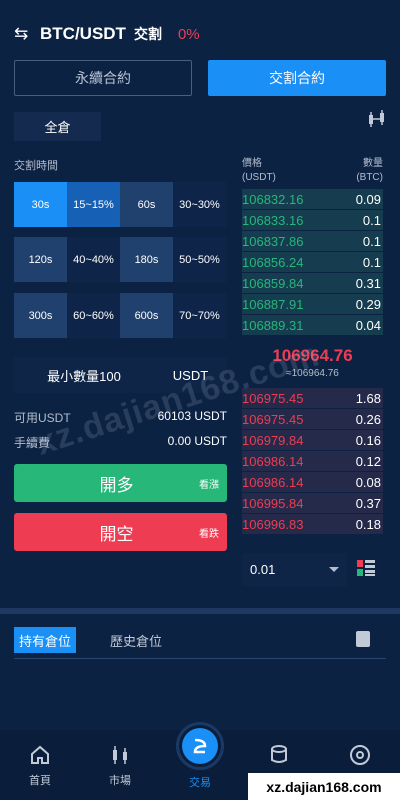 This screenshot has width=400, height=800. Describe the element at coordinates (40, 315) in the screenshot. I see `time-option-300s: 300s` at that location.